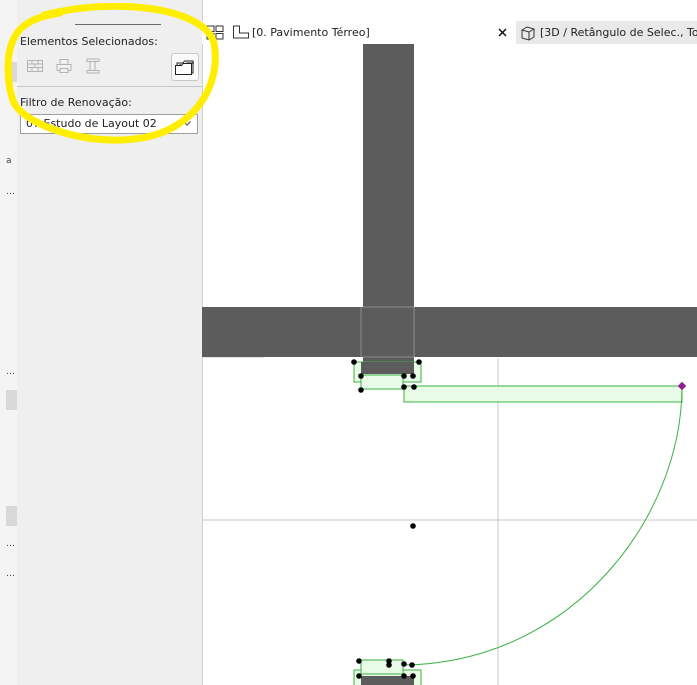 The width and height of the screenshot is (697, 685). What do you see at coordinates (9, 161) in the screenshot?
I see `strip-dot: a` at bounding box center [9, 161].